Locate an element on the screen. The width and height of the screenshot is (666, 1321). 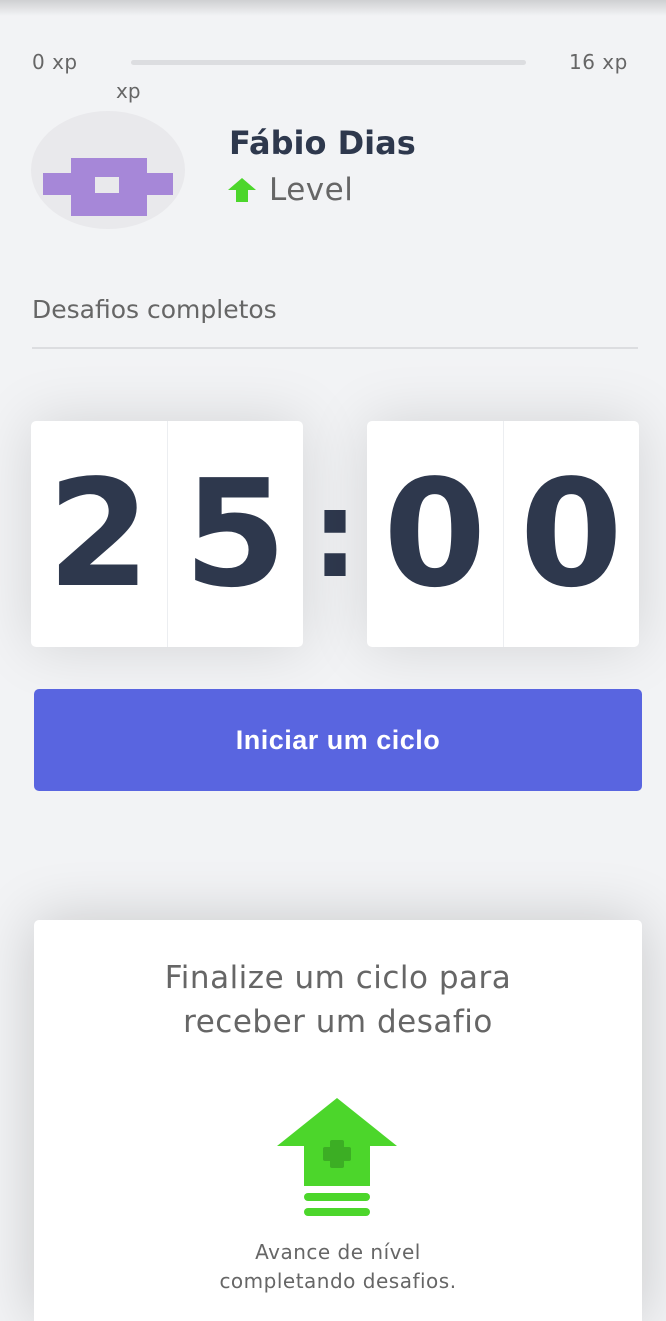
countdown-seconds: 0 0 is located at coordinates (503, 534).